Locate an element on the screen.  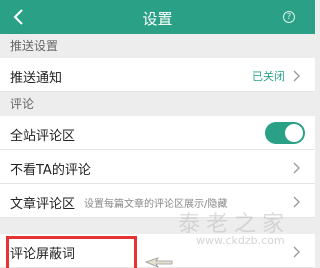
section-comment-header: 评论 is located at coordinates (157, 104).